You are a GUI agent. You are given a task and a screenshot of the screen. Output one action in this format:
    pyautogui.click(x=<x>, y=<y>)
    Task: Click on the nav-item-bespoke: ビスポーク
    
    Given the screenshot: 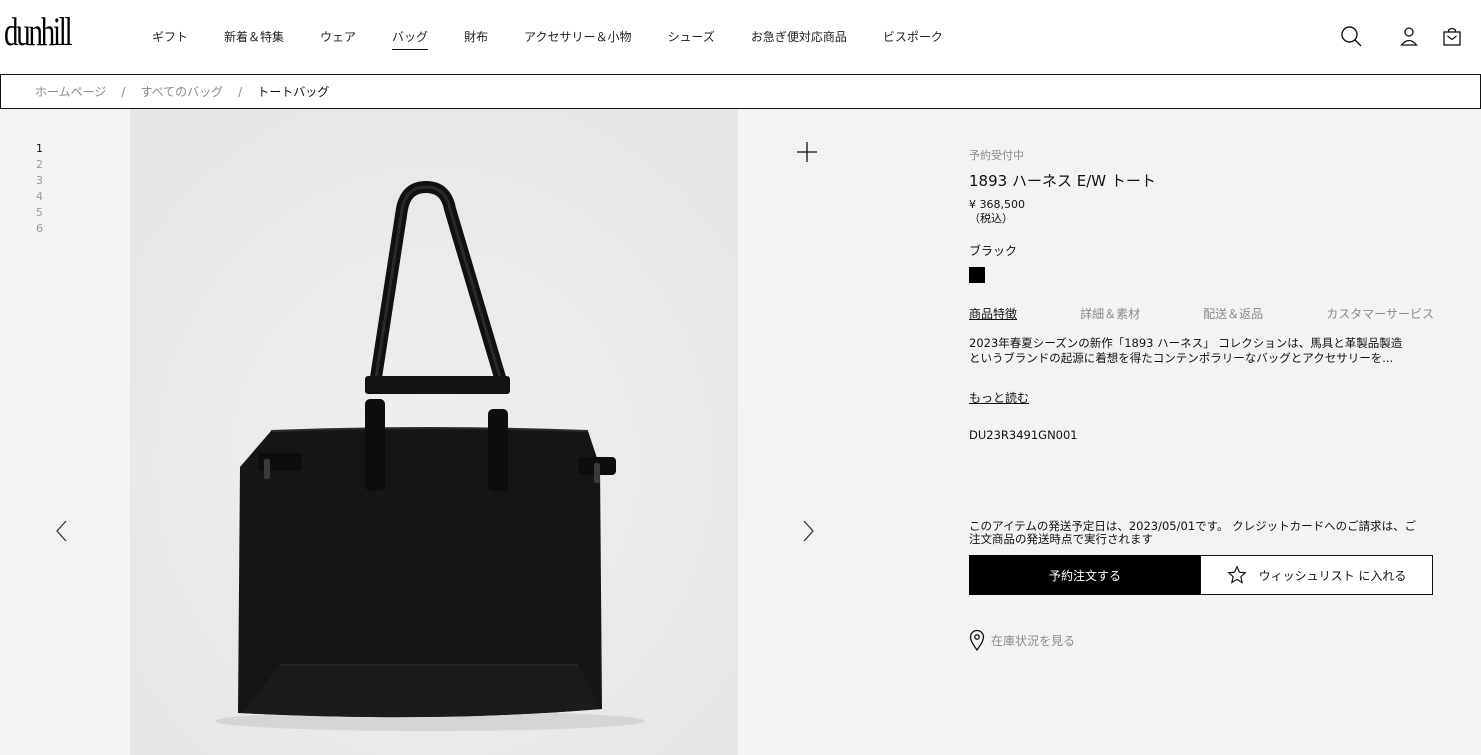 What is the action you would take?
    pyautogui.click(x=913, y=39)
    